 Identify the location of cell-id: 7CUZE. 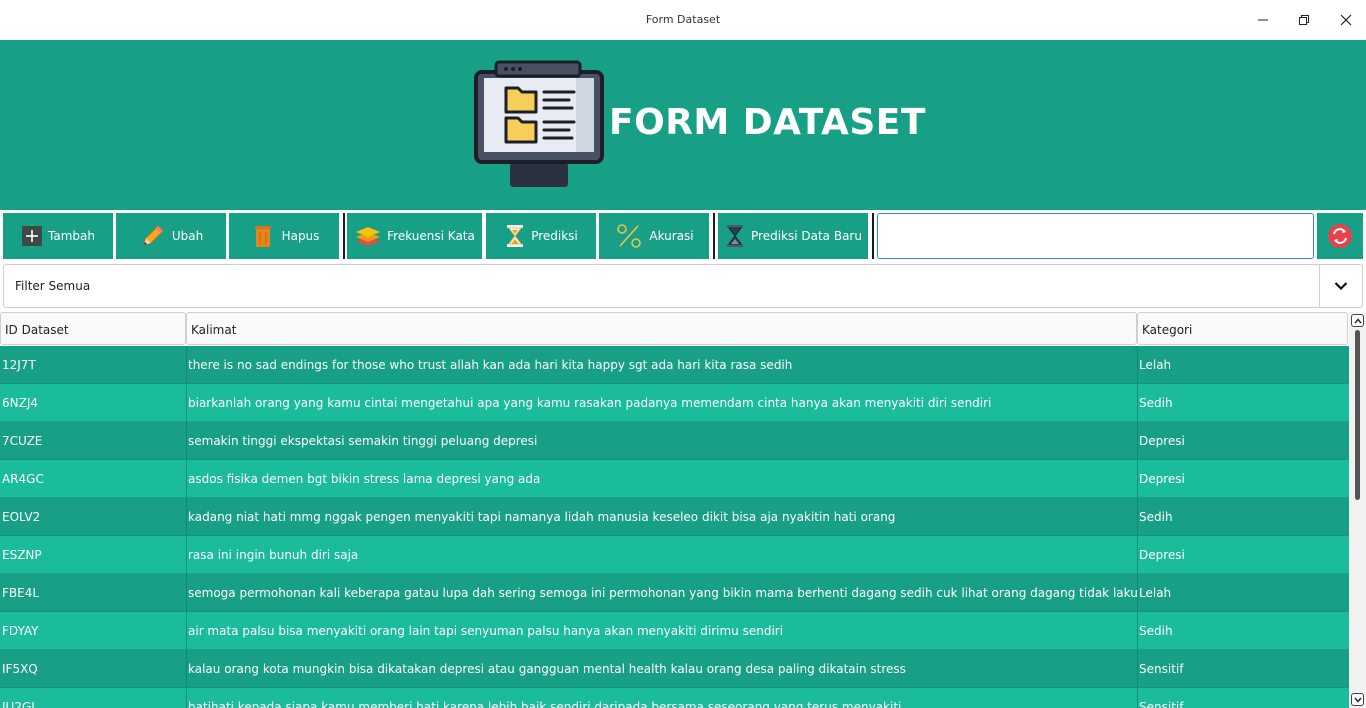
(22, 441).